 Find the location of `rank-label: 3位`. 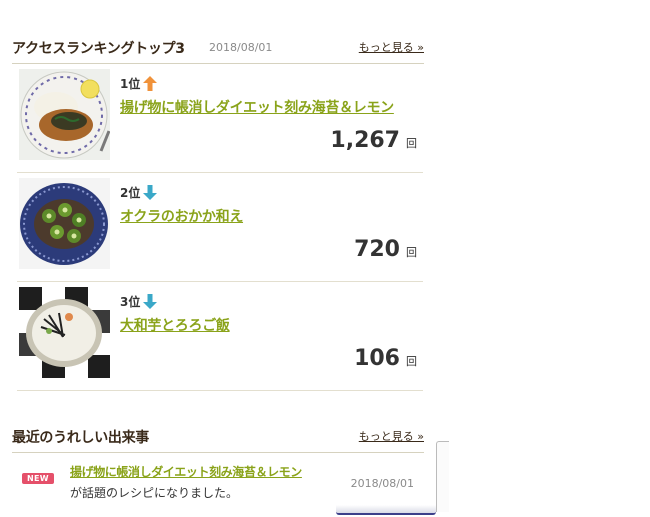

rank-label: 3位 is located at coordinates (130, 302).